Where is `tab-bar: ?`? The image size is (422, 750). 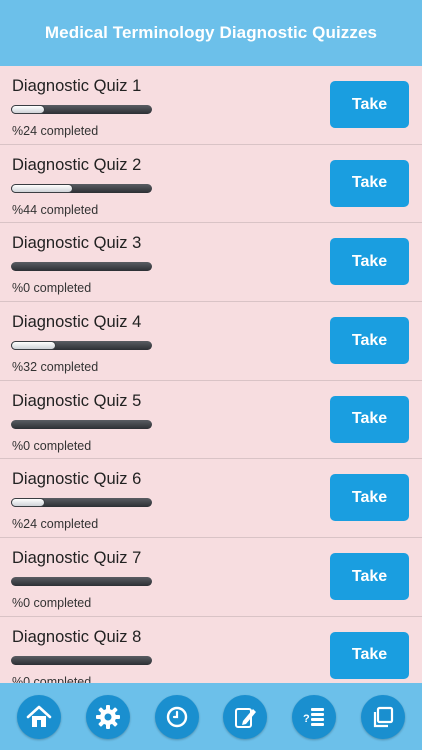 tab-bar: ? is located at coordinates (211, 716).